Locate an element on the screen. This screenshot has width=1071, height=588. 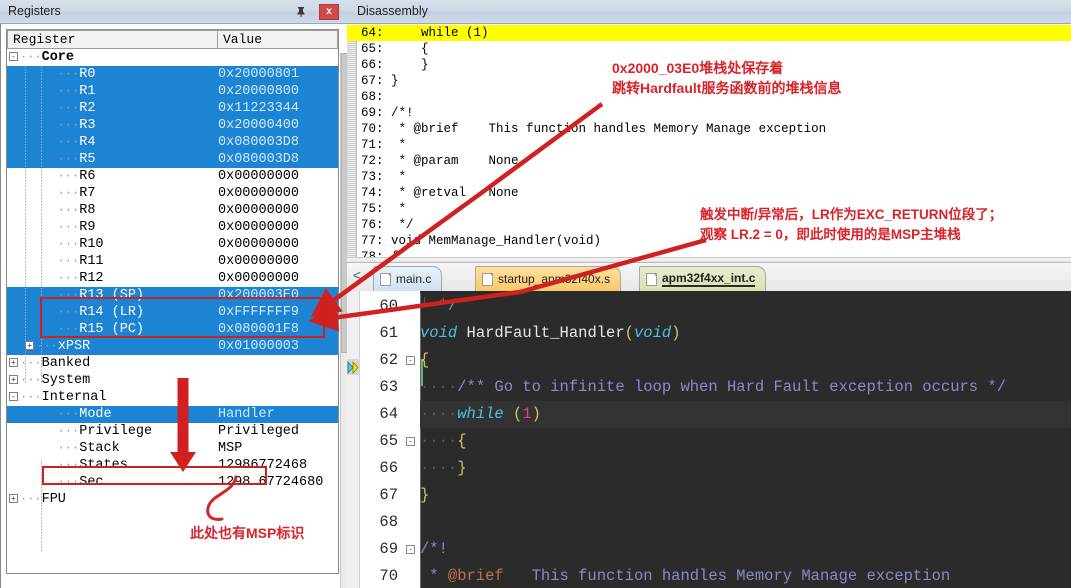
pin-icon is located at coordinates (301, 12).